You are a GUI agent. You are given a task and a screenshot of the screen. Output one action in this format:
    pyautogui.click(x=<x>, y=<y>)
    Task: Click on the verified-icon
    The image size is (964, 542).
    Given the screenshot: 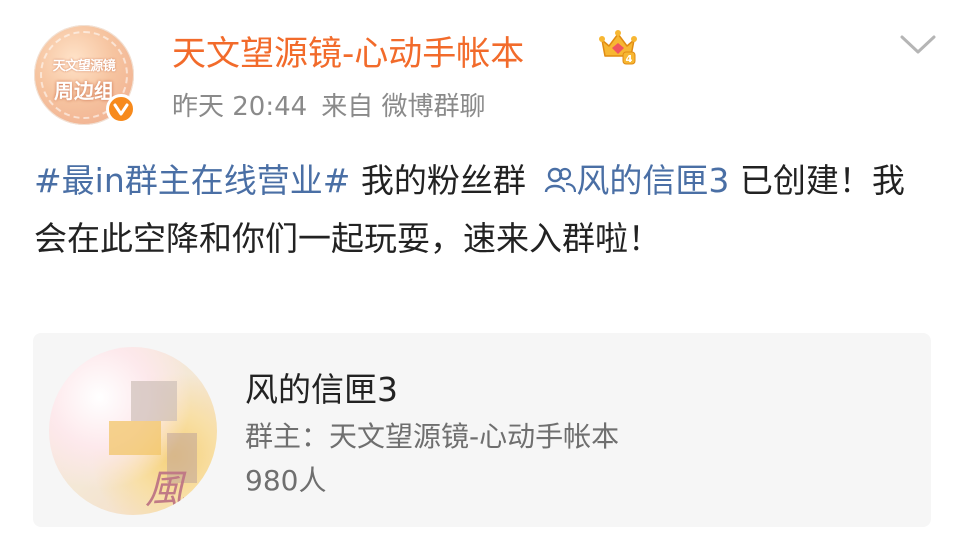 What is the action you would take?
    pyautogui.click(x=121, y=109)
    